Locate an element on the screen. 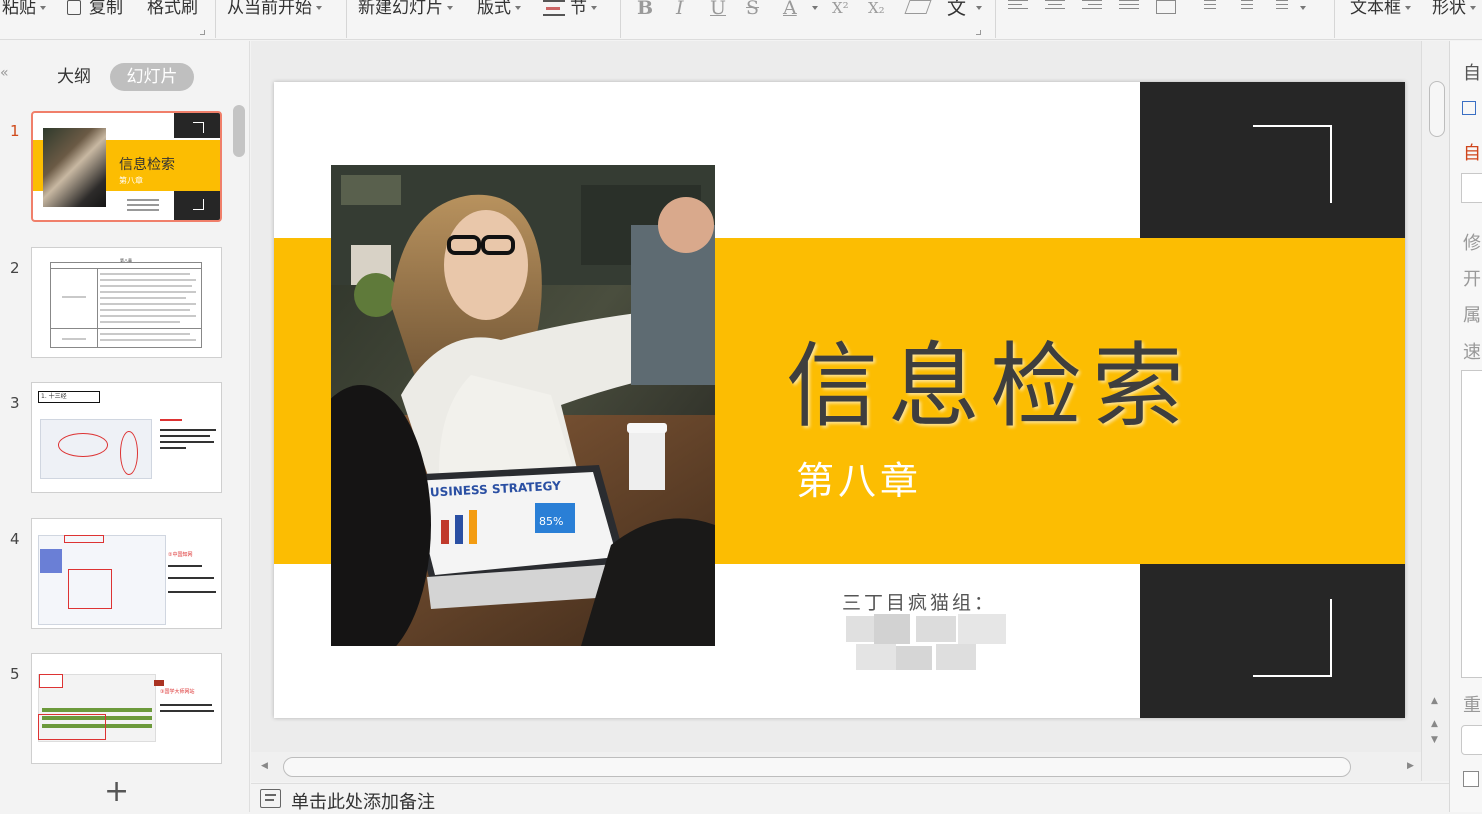 The height and width of the screenshot is (814, 1482). format-painter-button: 格式刷 is located at coordinates (172, 9).